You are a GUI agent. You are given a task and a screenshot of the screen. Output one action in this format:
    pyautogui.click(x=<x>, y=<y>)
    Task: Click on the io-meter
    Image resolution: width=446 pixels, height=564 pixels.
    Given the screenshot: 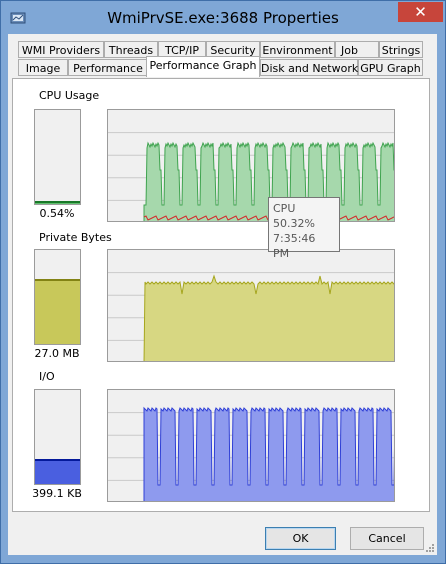 What is the action you would take?
    pyautogui.click(x=57, y=437)
    